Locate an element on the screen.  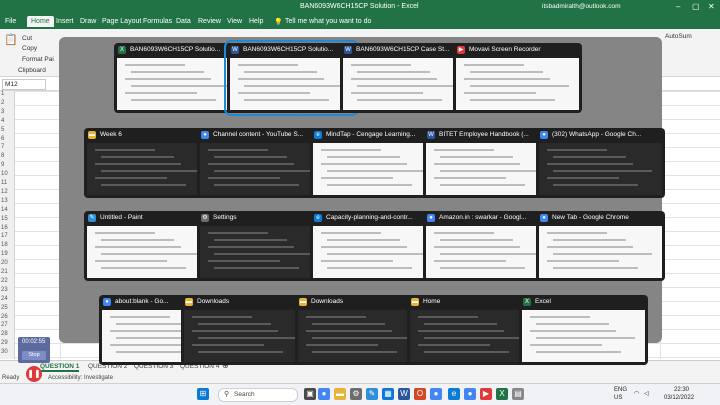
row-number: 13 is located at coordinates (4, 201).